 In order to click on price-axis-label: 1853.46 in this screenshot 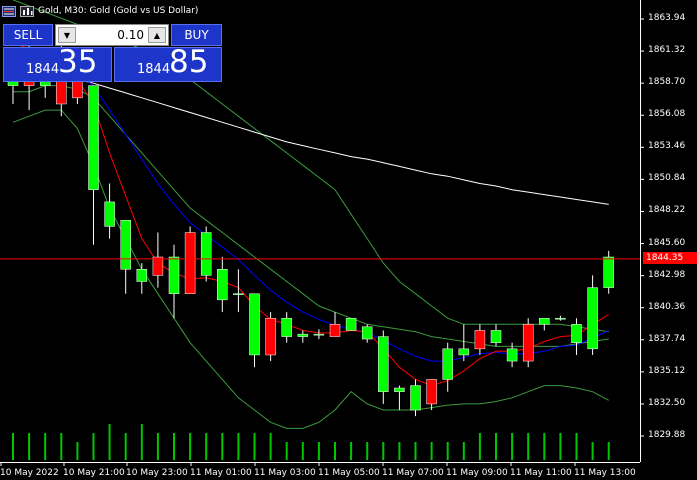, I will do `click(667, 146)`.